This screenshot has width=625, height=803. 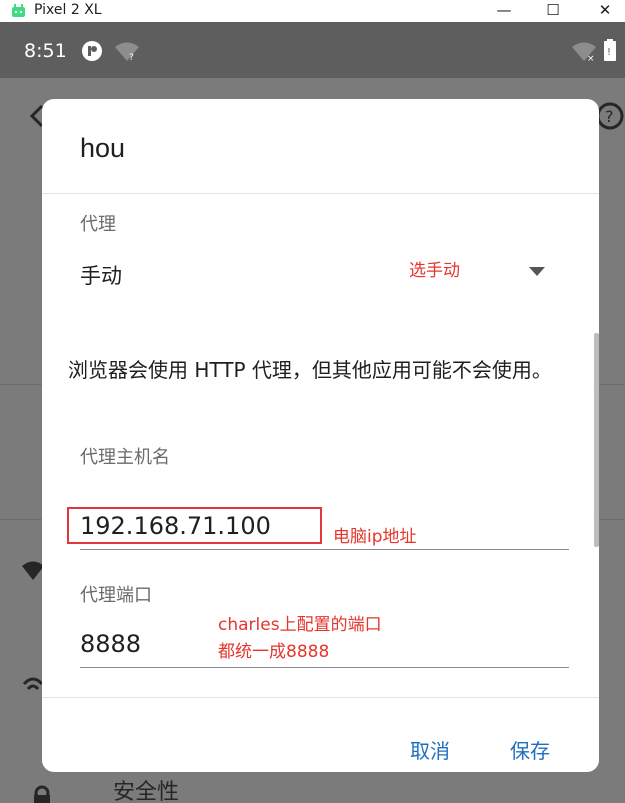 What do you see at coordinates (504, 11) in the screenshot?
I see `minimize-button: —` at bounding box center [504, 11].